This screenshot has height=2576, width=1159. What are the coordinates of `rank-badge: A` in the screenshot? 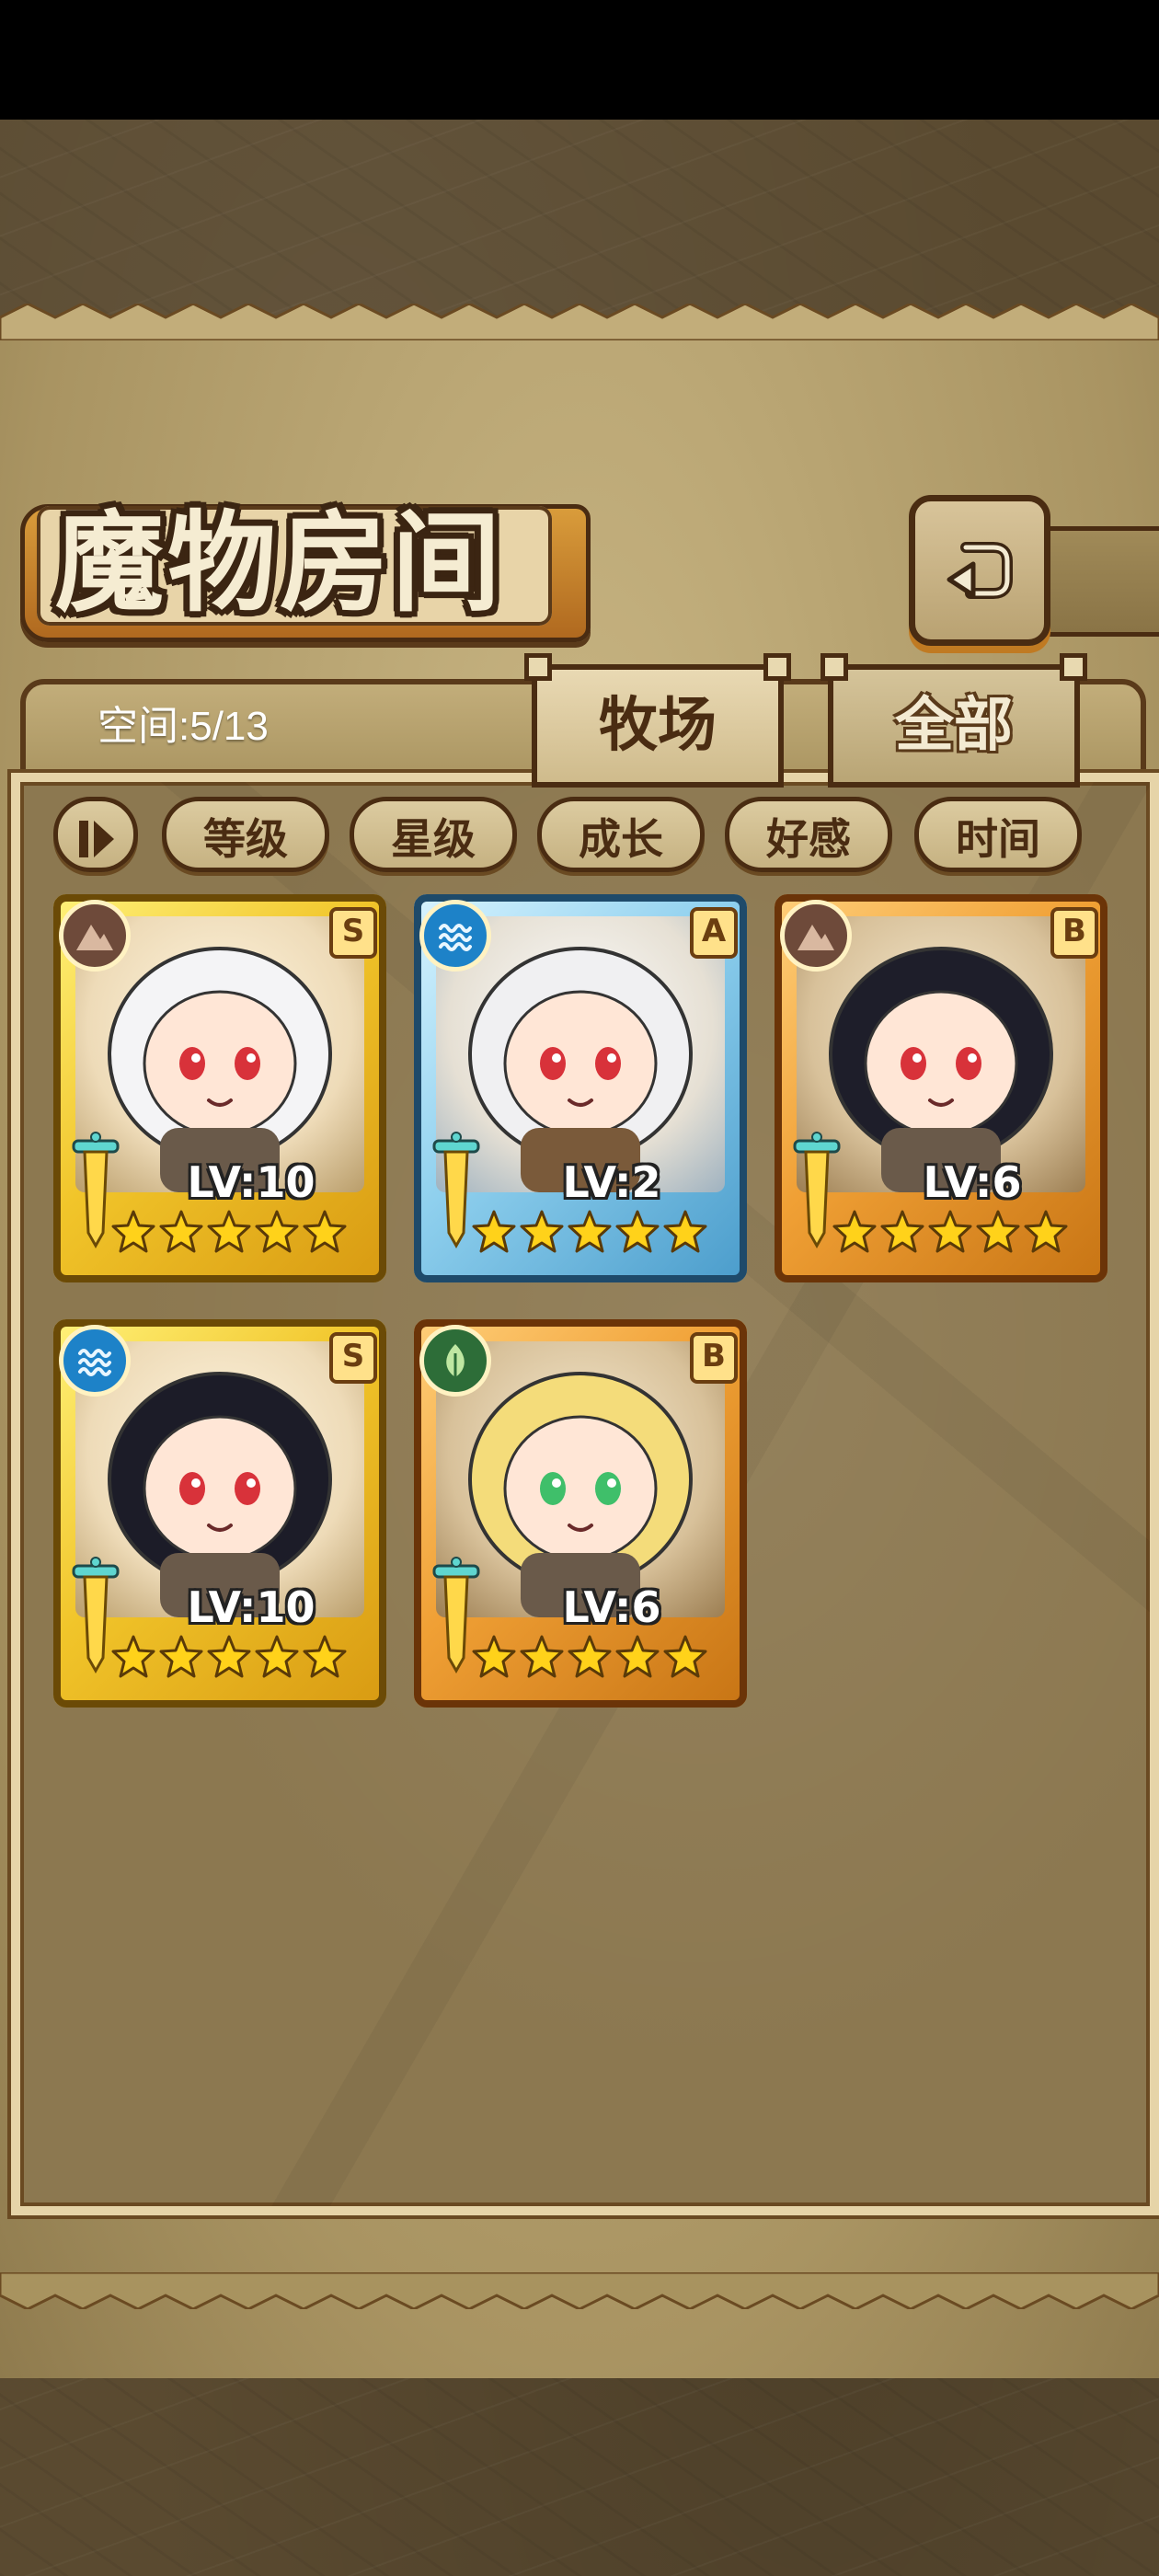 It's located at (714, 933).